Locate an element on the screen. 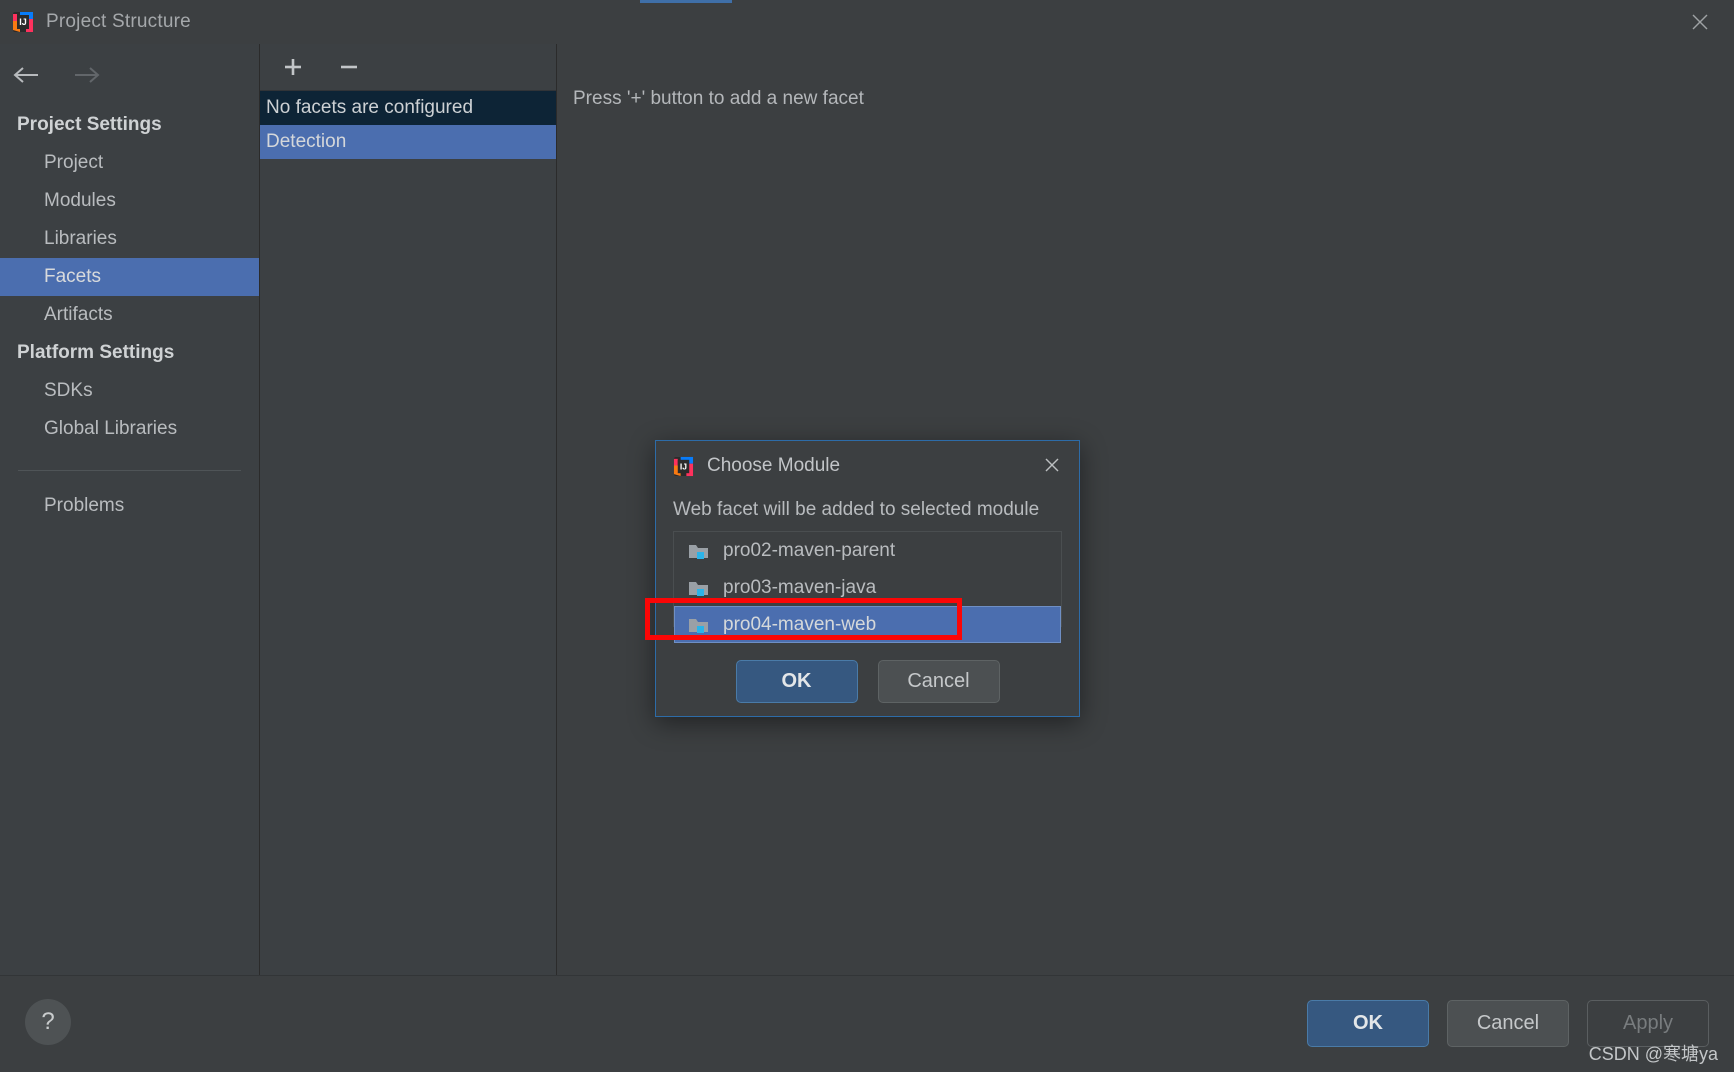 The width and height of the screenshot is (1734, 1072). sidebar-divider is located at coordinates (129, 470).